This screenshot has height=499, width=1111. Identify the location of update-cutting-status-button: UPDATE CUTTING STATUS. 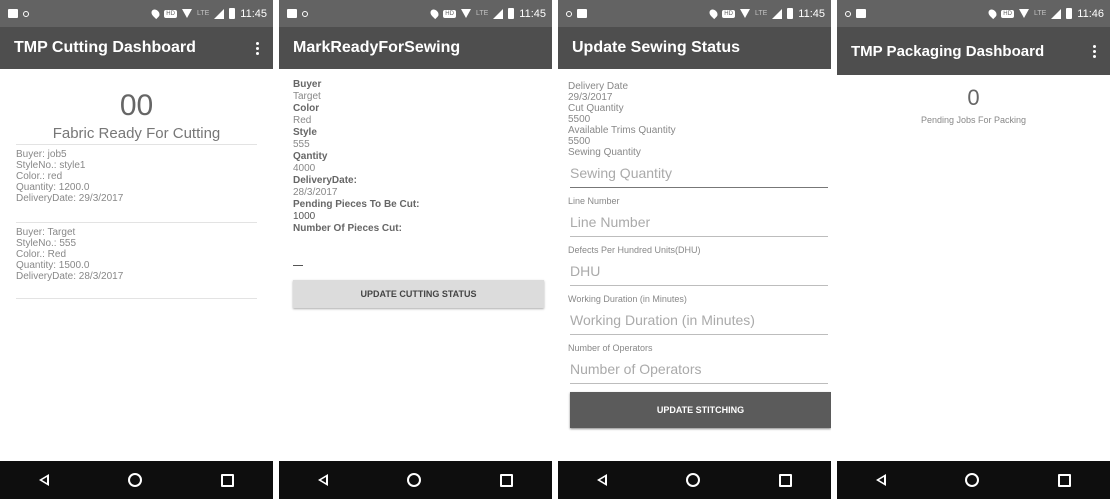
(418, 294).